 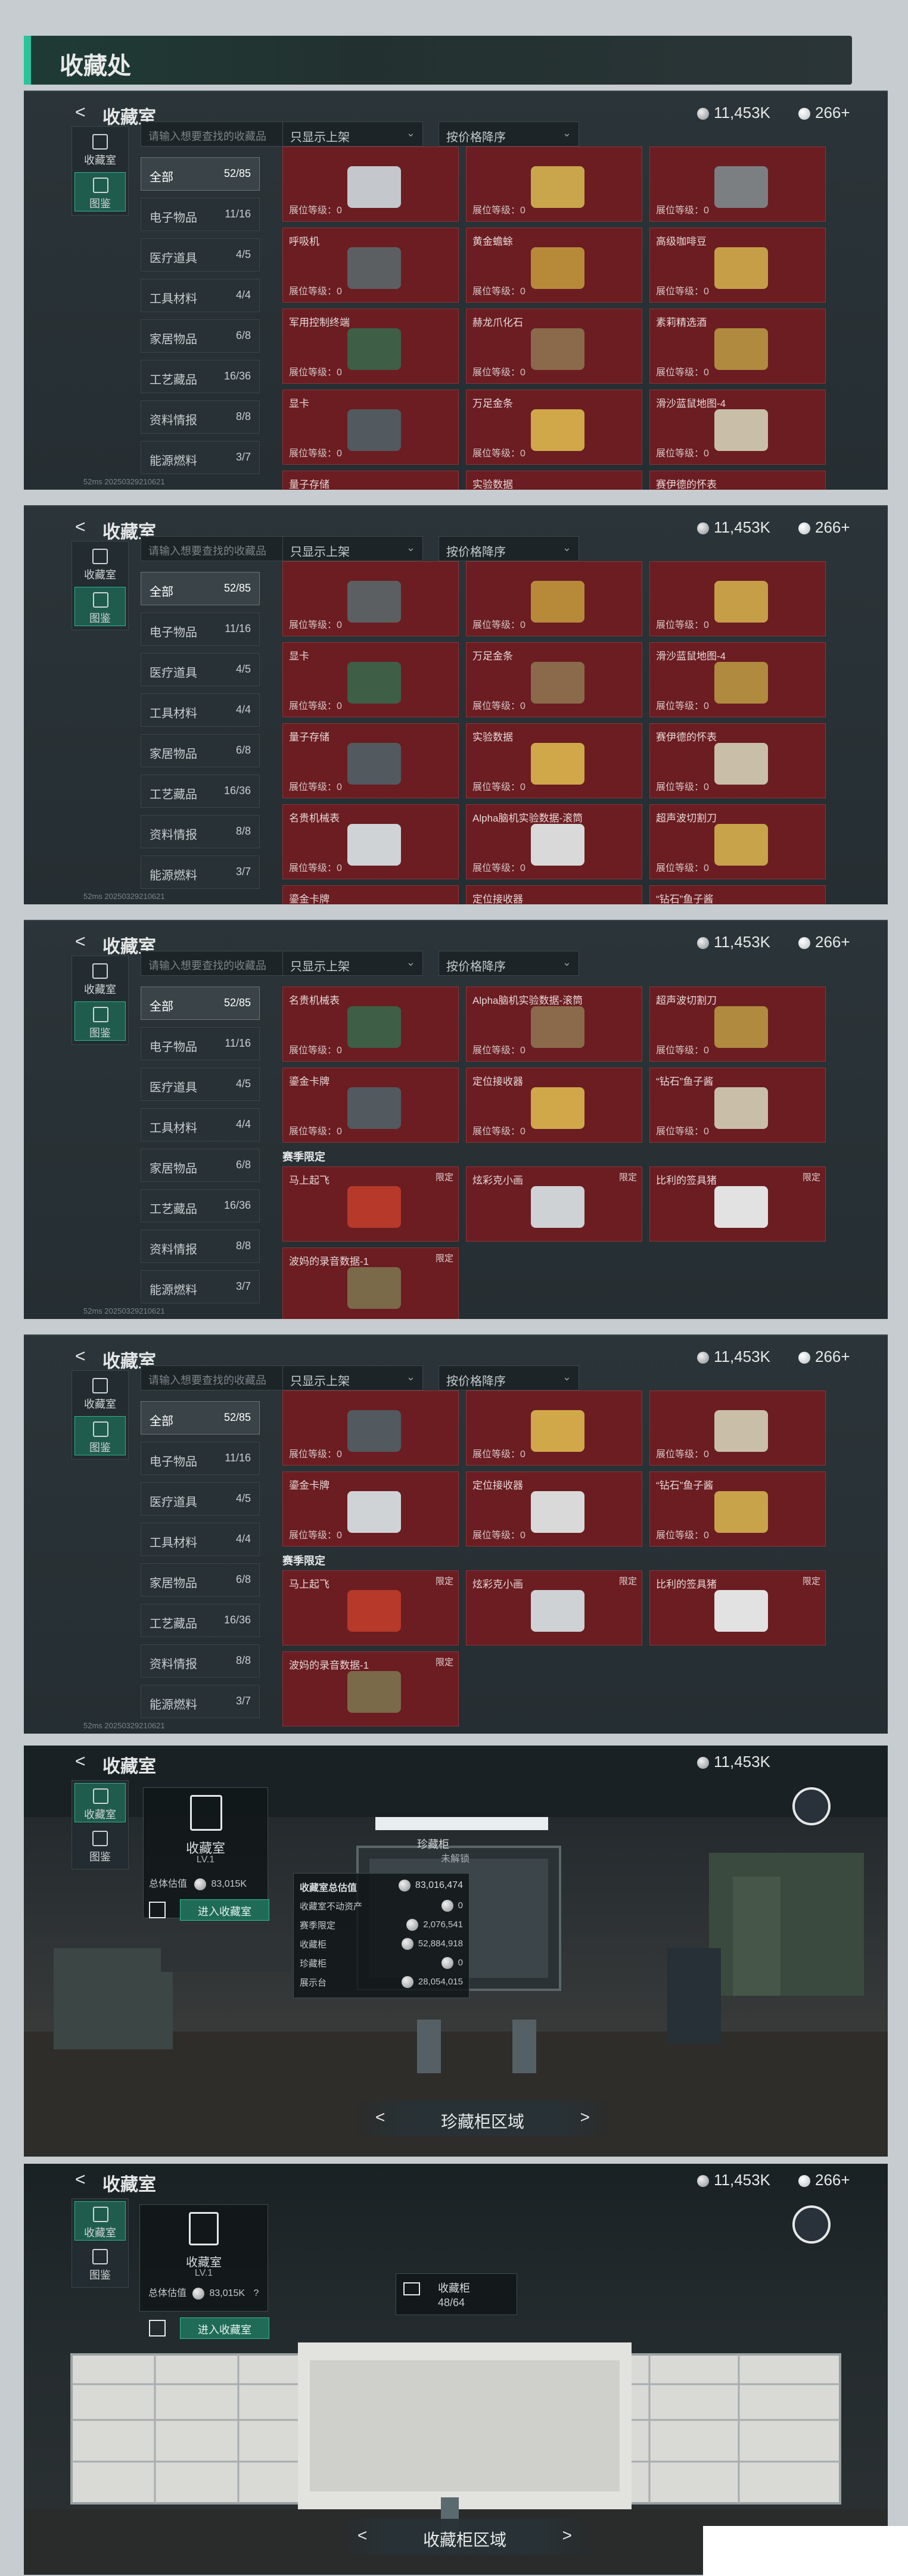 What do you see at coordinates (256, 2293) in the screenshot?
I see `help-icon: ?` at bounding box center [256, 2293].